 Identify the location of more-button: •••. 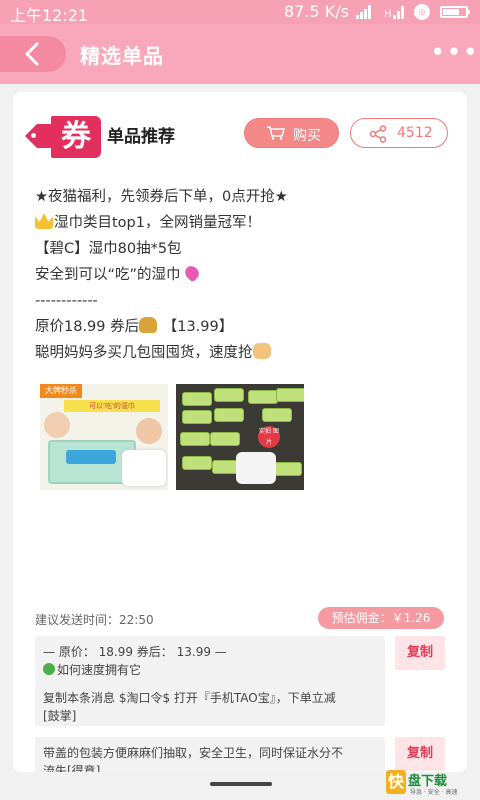
(454, 53).